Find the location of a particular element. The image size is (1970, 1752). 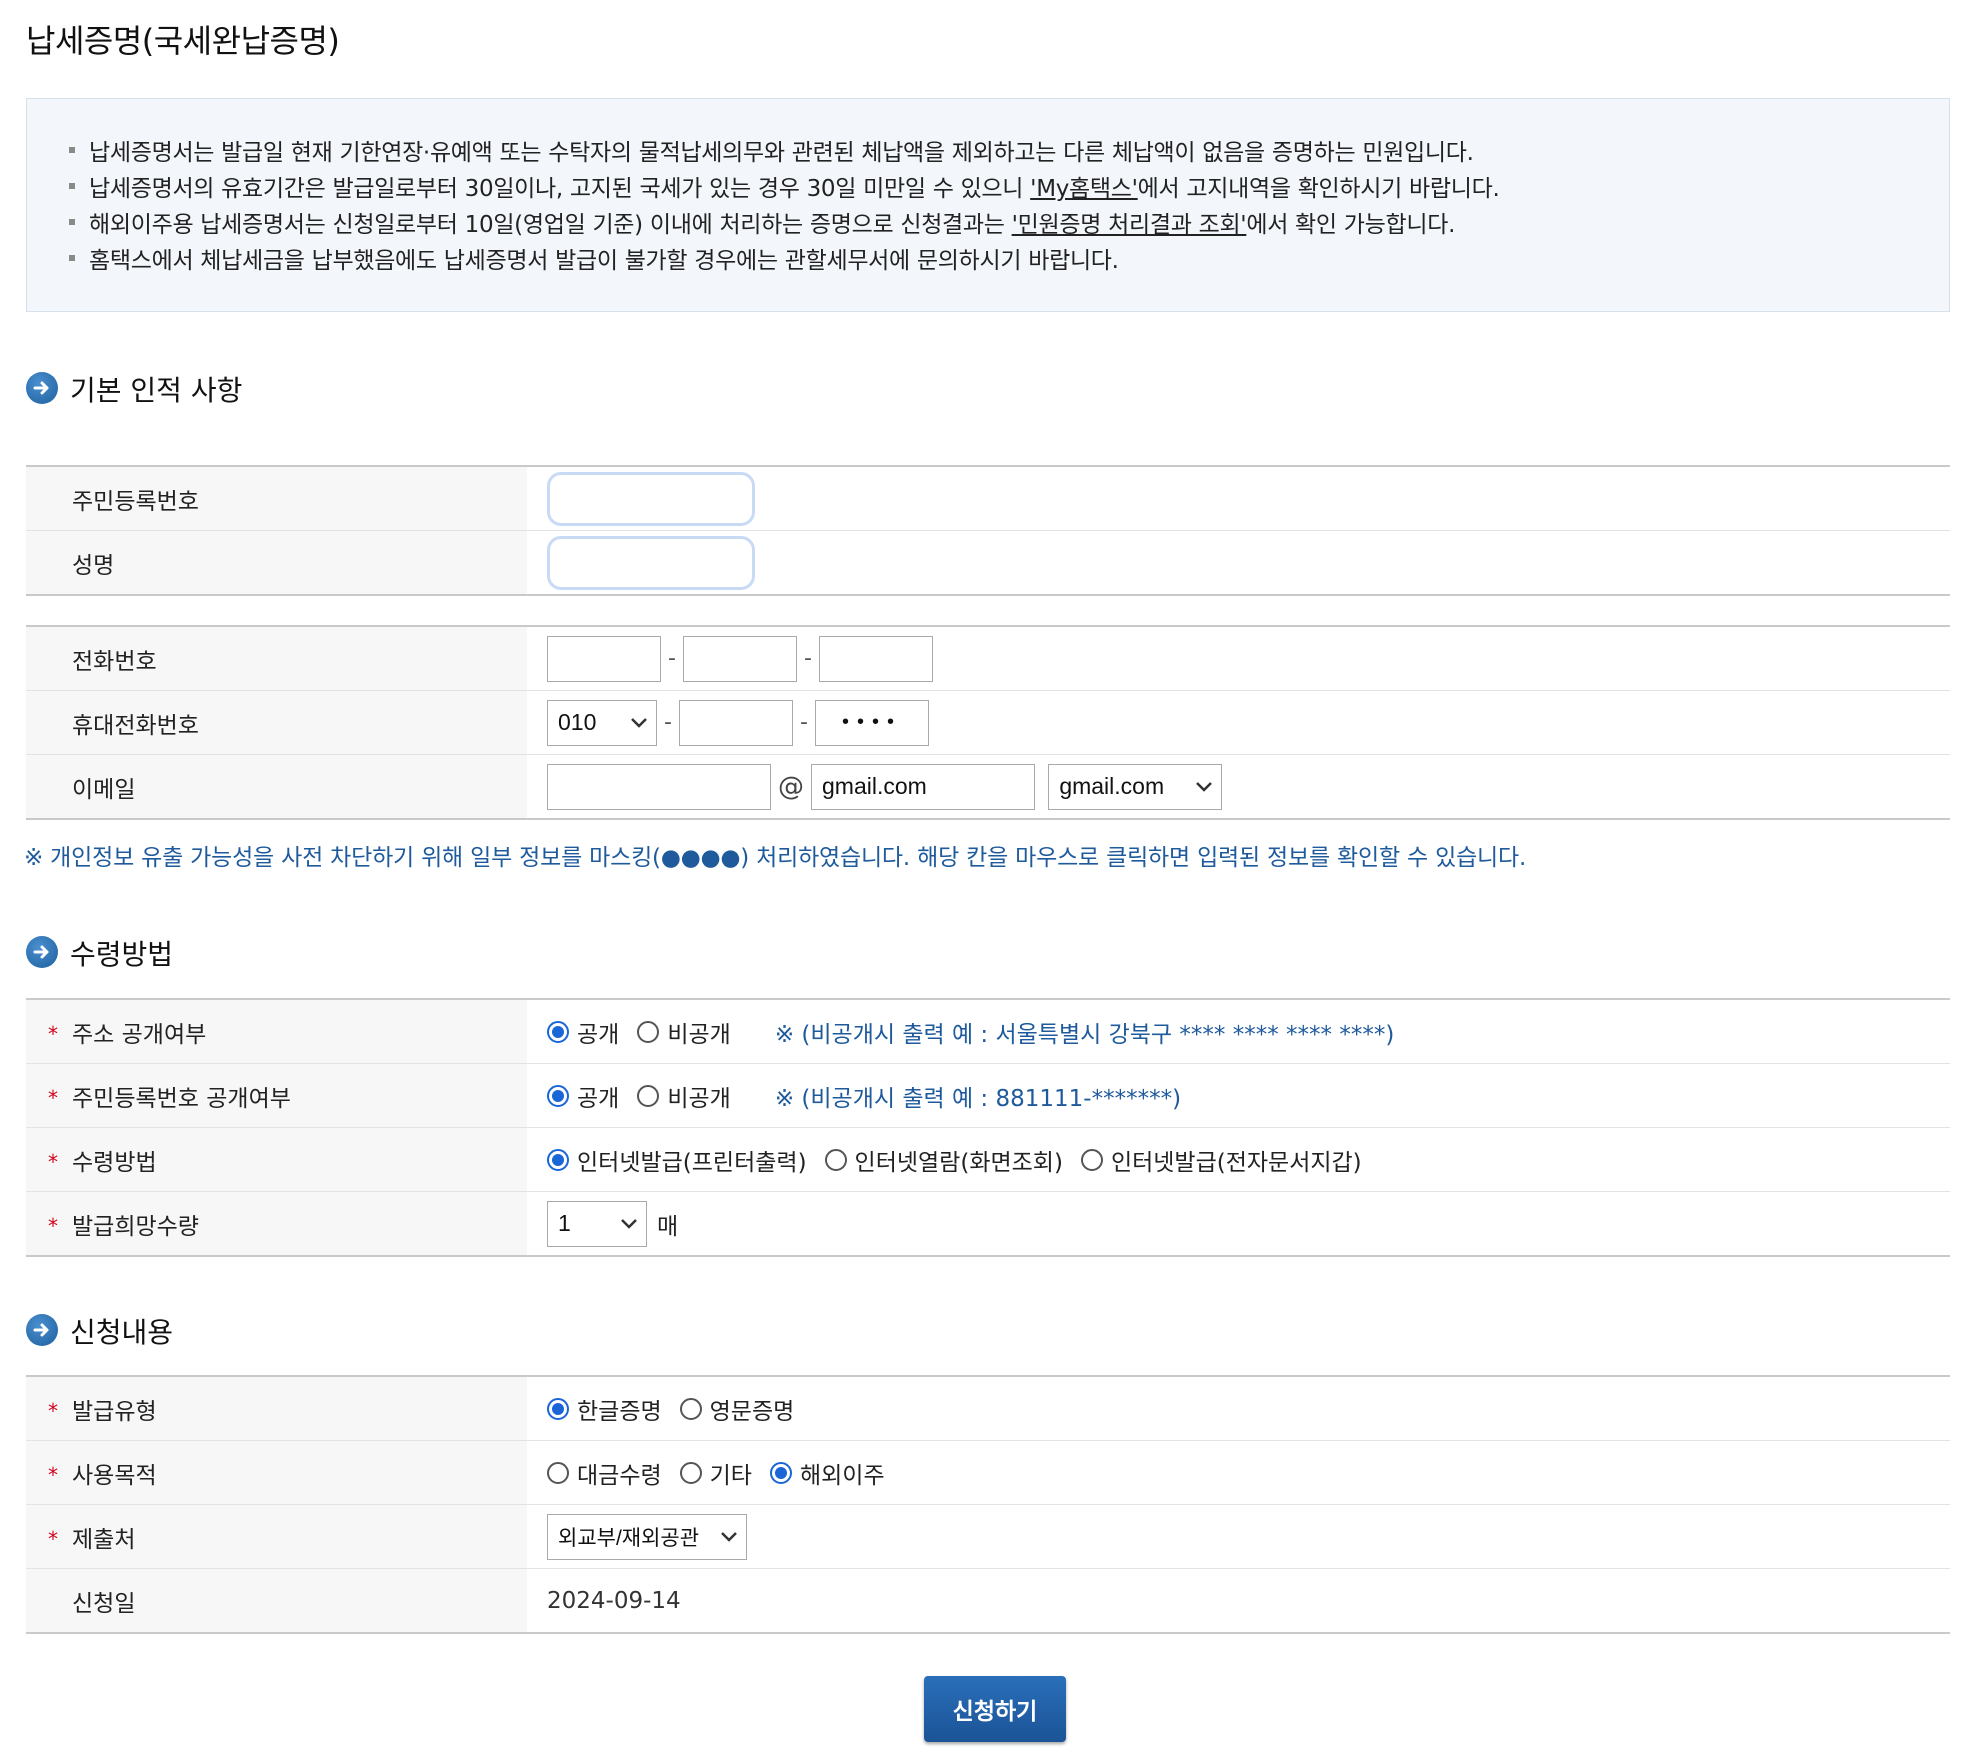

type-english-radio is located at coordinates (690, 1408).